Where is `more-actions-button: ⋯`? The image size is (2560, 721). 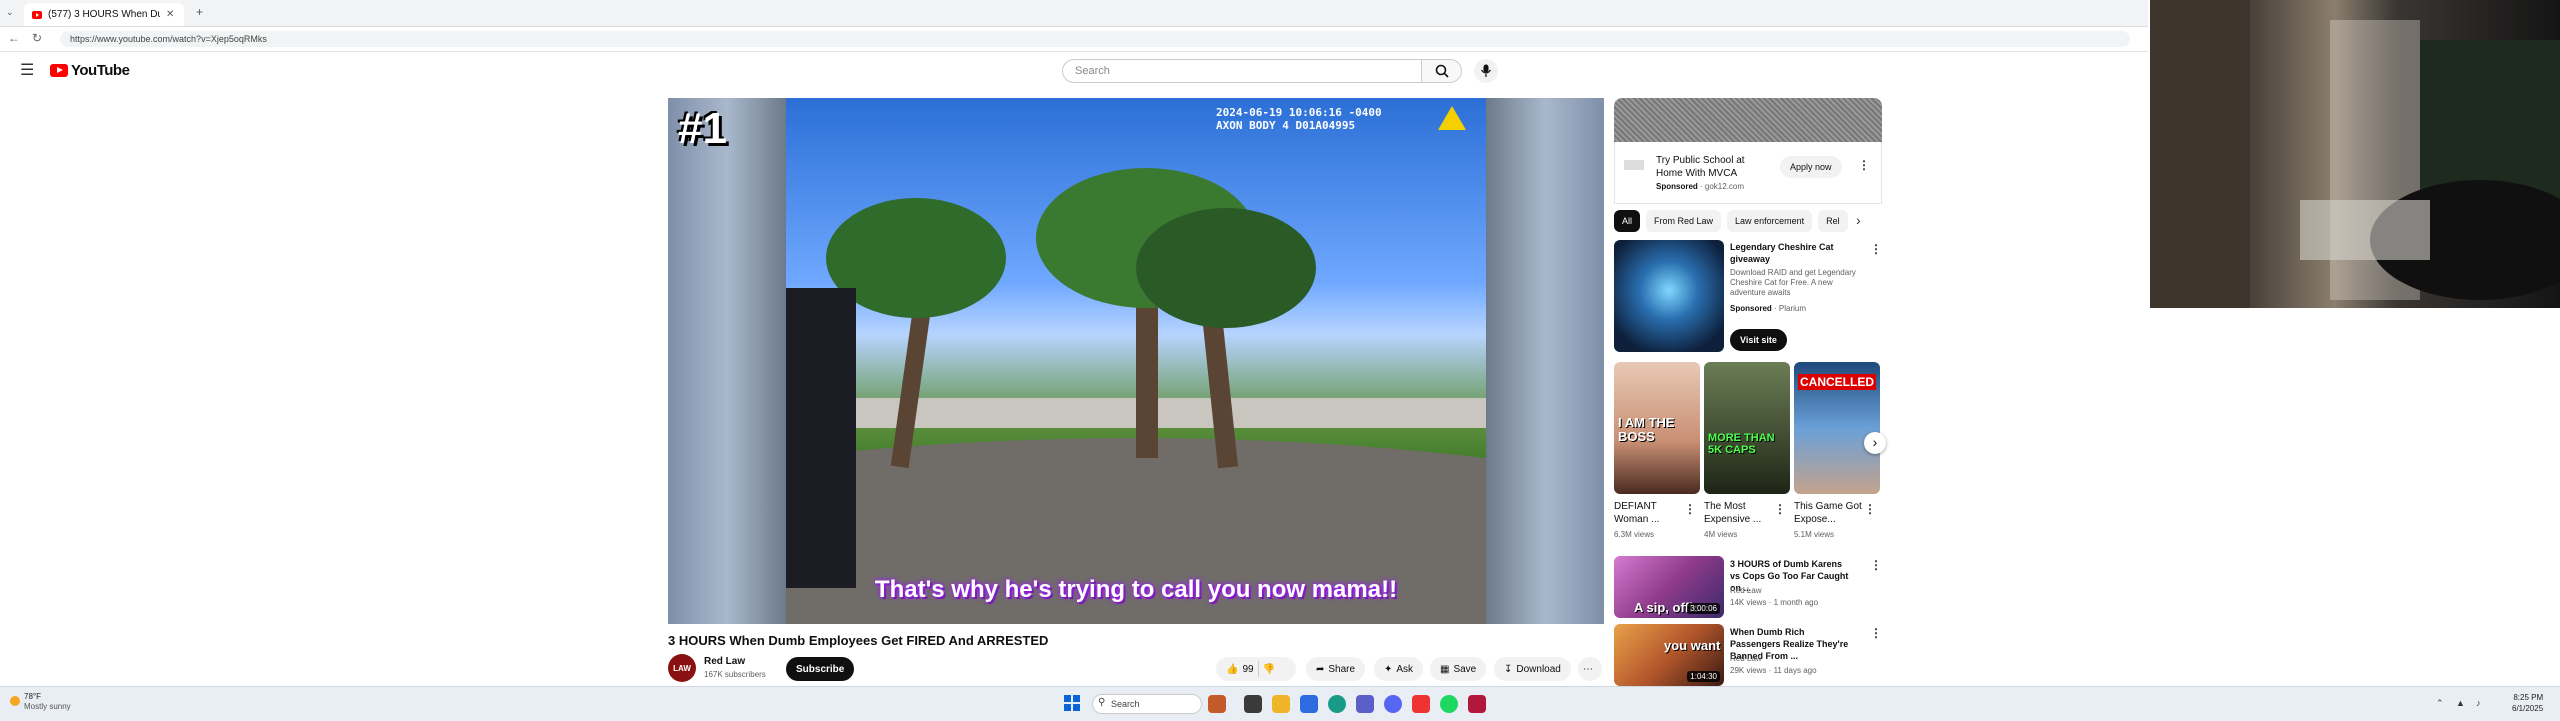
more-actions-button: ⋯ is located at coordinates (1590, 669).